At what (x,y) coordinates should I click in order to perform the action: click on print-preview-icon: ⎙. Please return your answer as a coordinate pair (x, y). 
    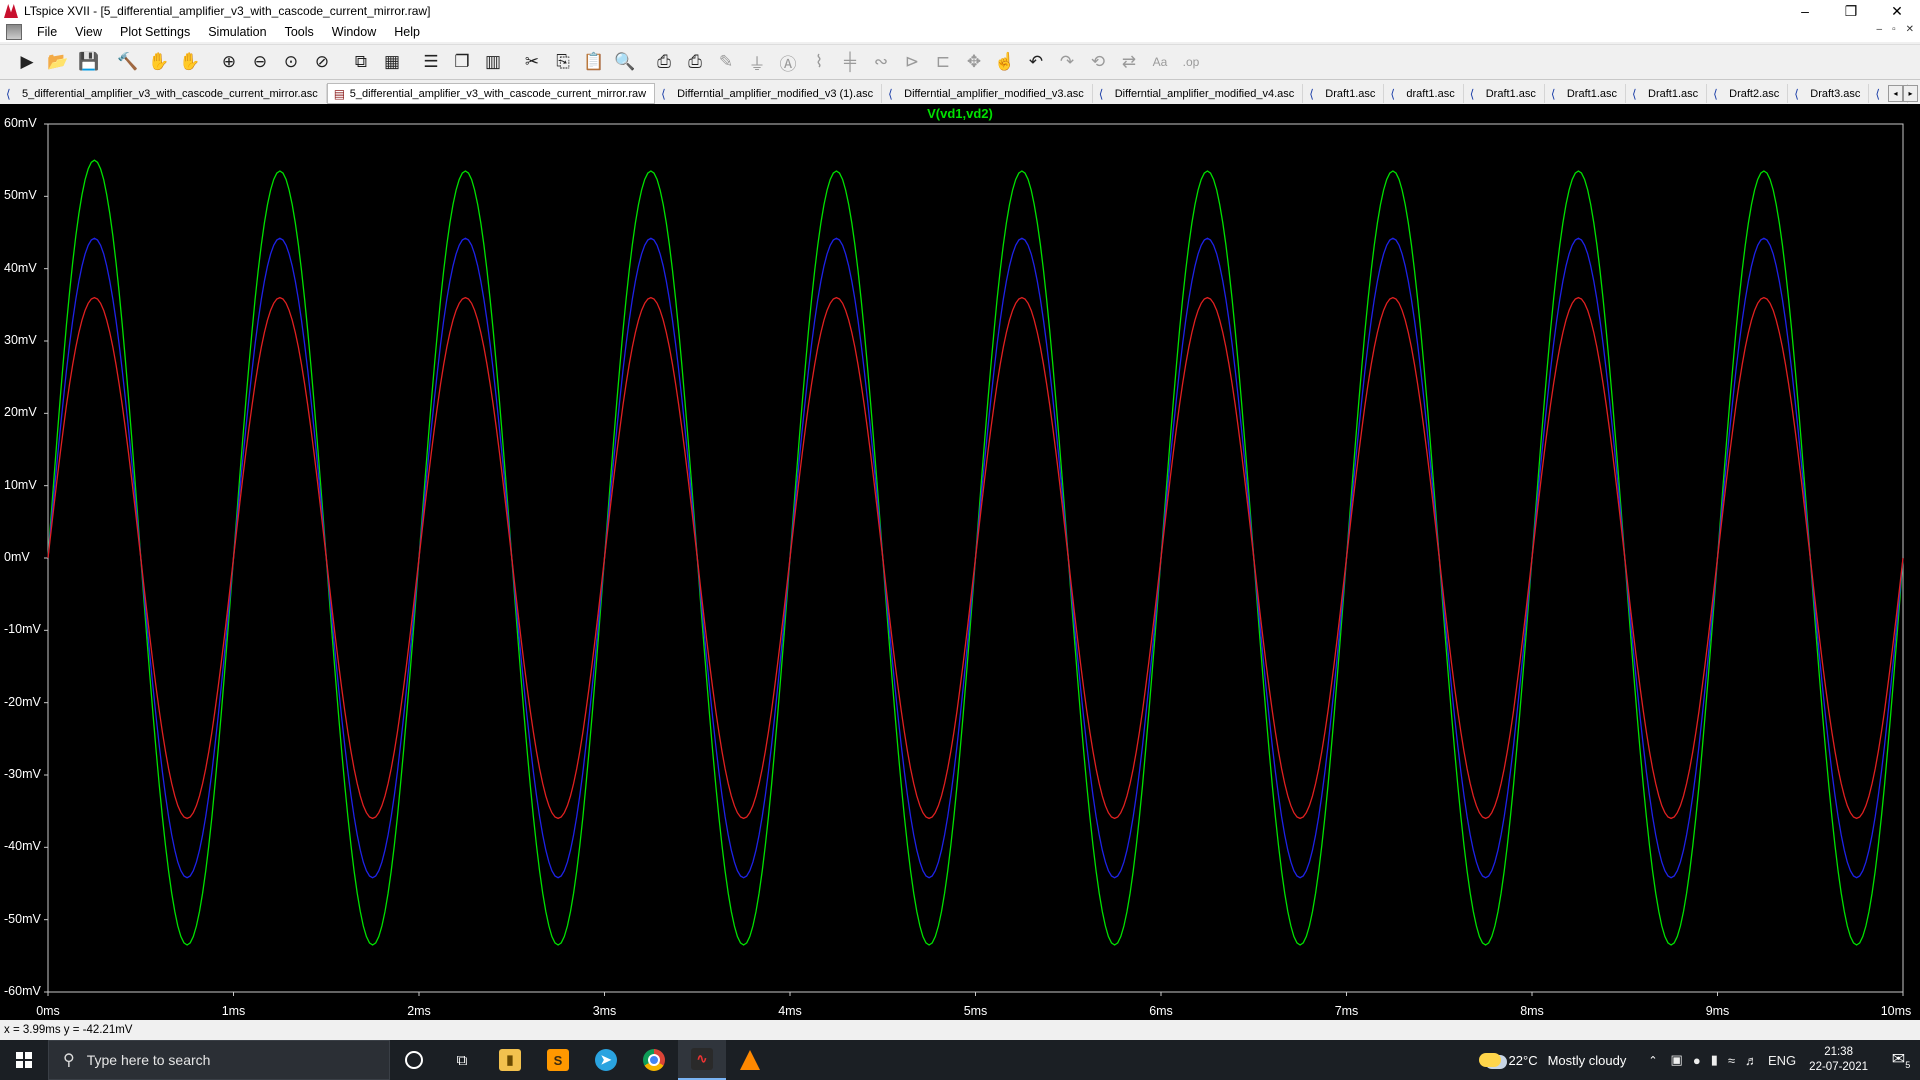
    Looking at the image, I should click on (695, 62).